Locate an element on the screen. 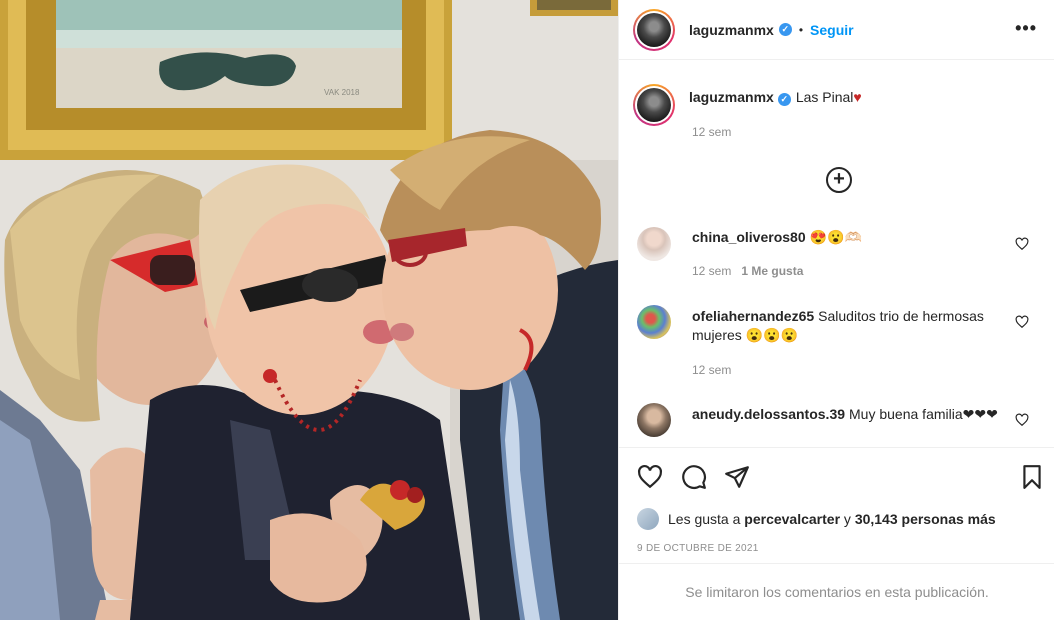 This screenshot has width=1054, height=620. caption-text: Las Pinal is located at coordinates (824, 97).